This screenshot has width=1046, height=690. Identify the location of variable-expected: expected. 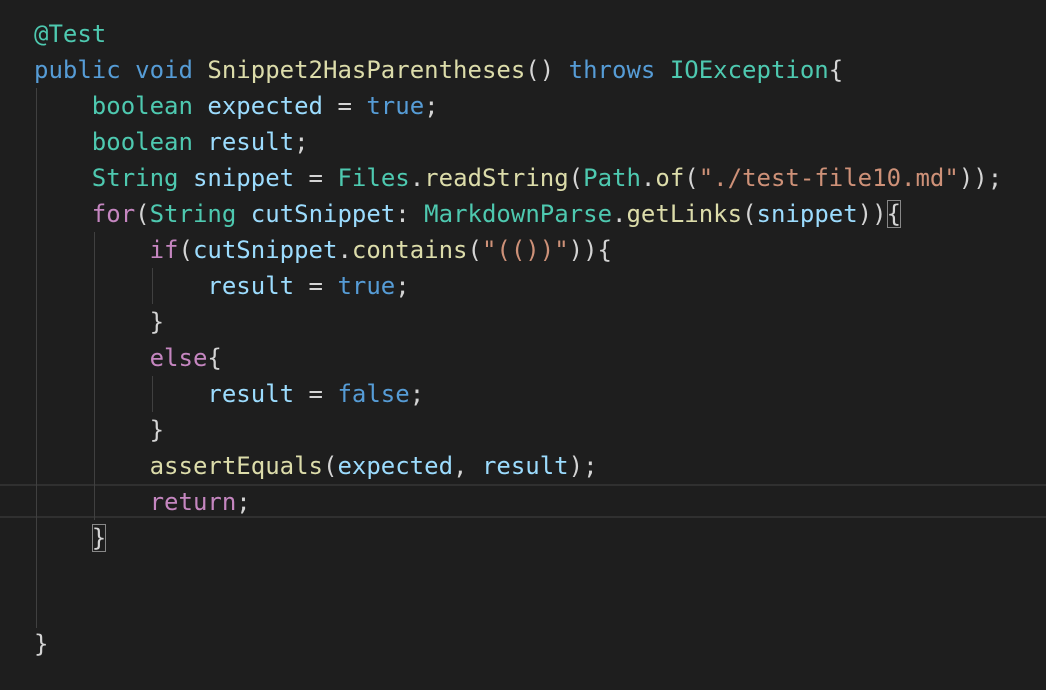
(265, 106).